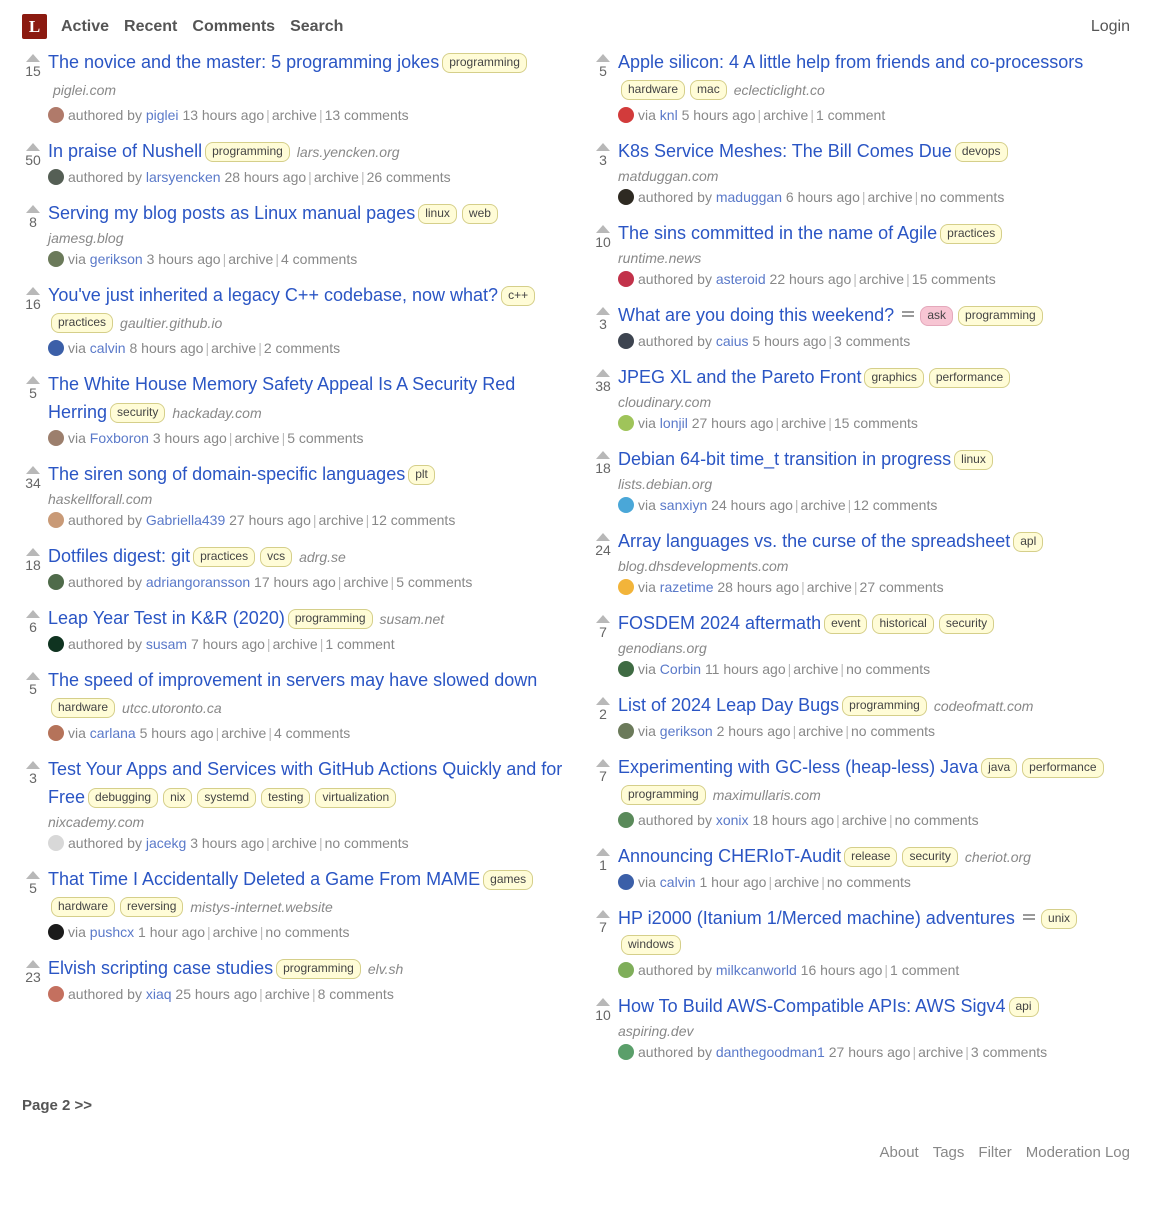  I want to click on story-domain: adrg.se, so click(322, 557).